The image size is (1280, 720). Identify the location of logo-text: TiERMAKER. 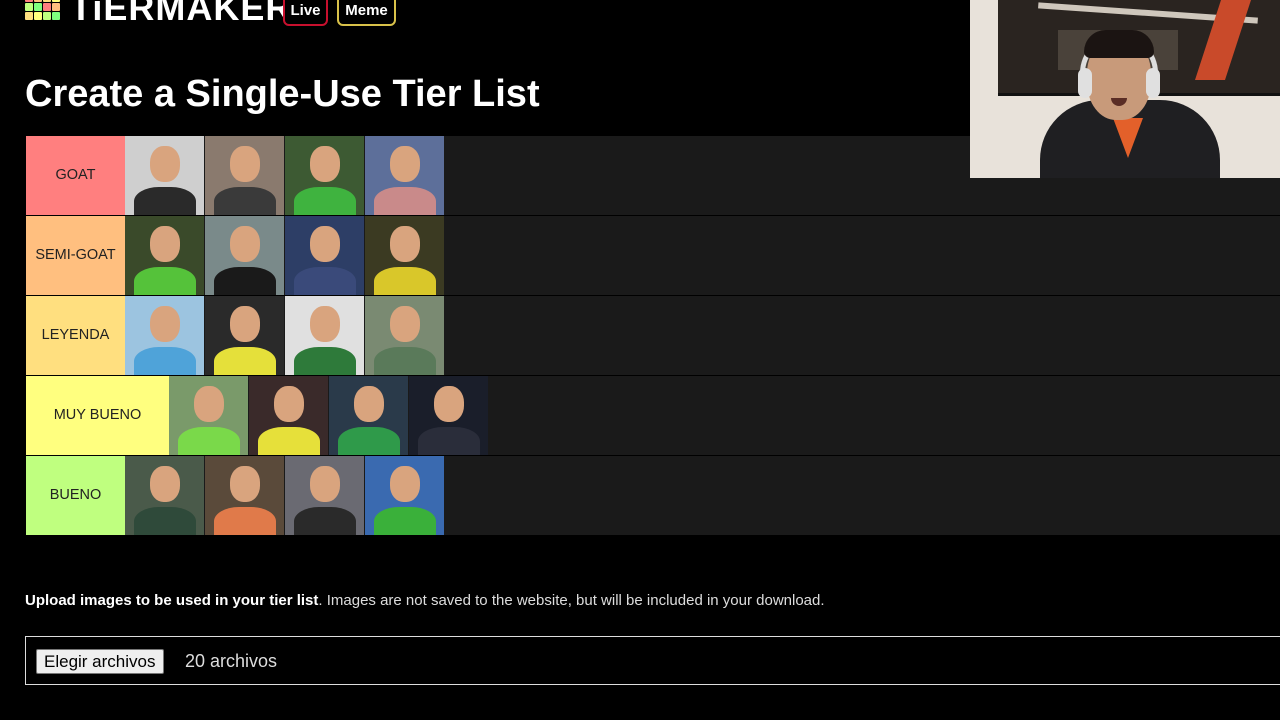
(181, 14).